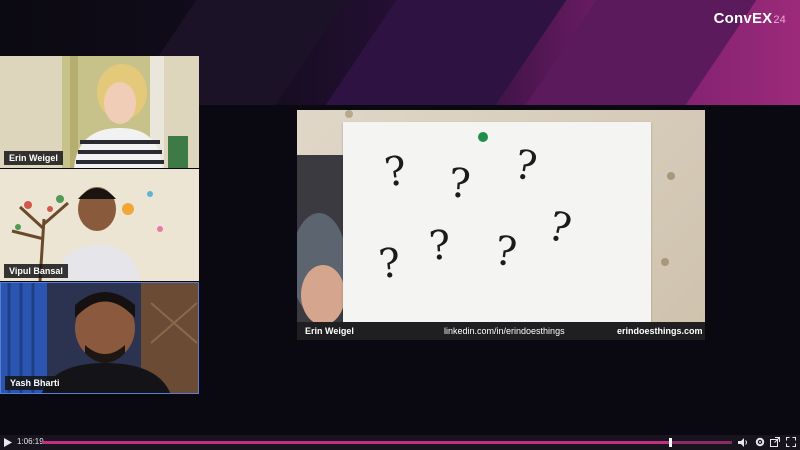 Image resolution: width=800 pixels, height=450 pixels. Describe the element at coordinates (760, 442) in the screenshot. I see `settings-icon` at that location.